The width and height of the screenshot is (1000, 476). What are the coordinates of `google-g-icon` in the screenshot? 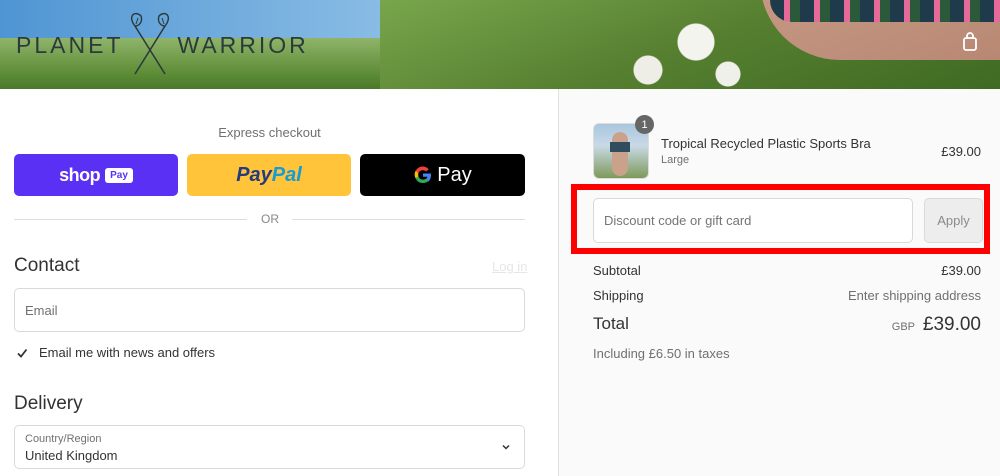 It's located at (423, 175).